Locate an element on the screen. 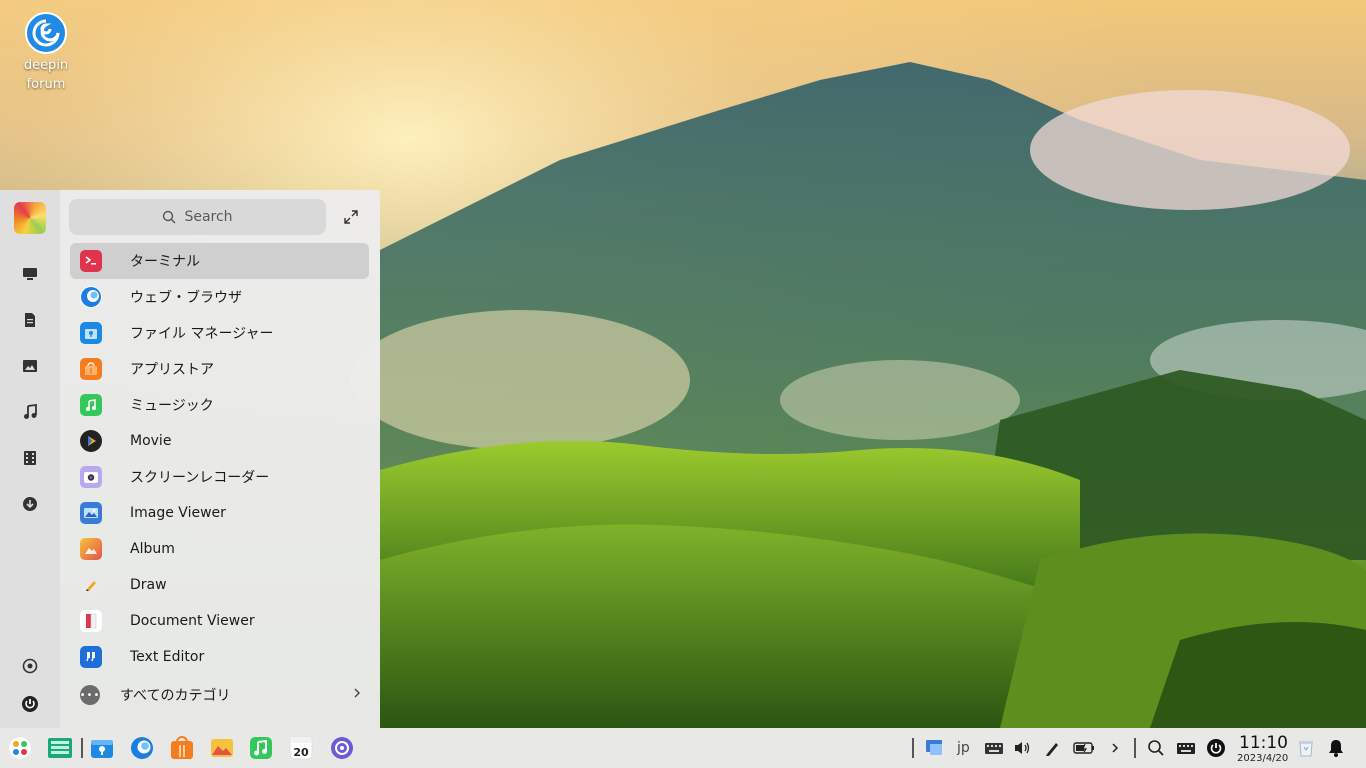 The image size is (1366, 768). keyboard-layout-icon is located at coordinates (1186, 748).